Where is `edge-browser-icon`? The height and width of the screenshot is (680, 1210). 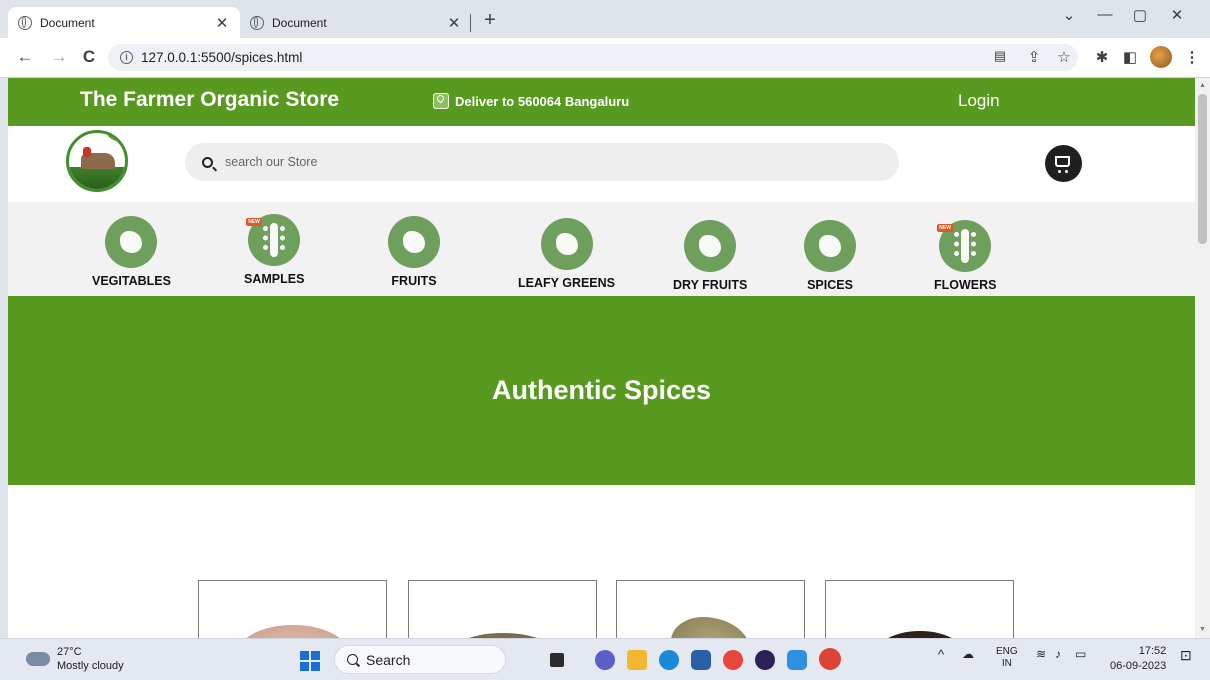 edge-browser-icon is located at coordinates (669, 660).